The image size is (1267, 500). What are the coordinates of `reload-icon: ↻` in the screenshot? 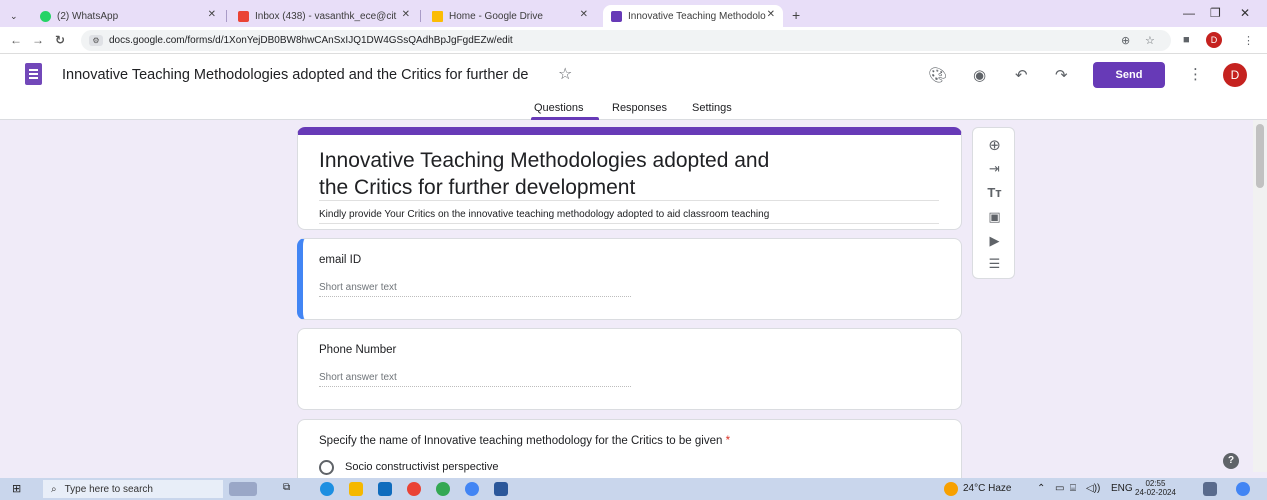 It's located at (60, 40).